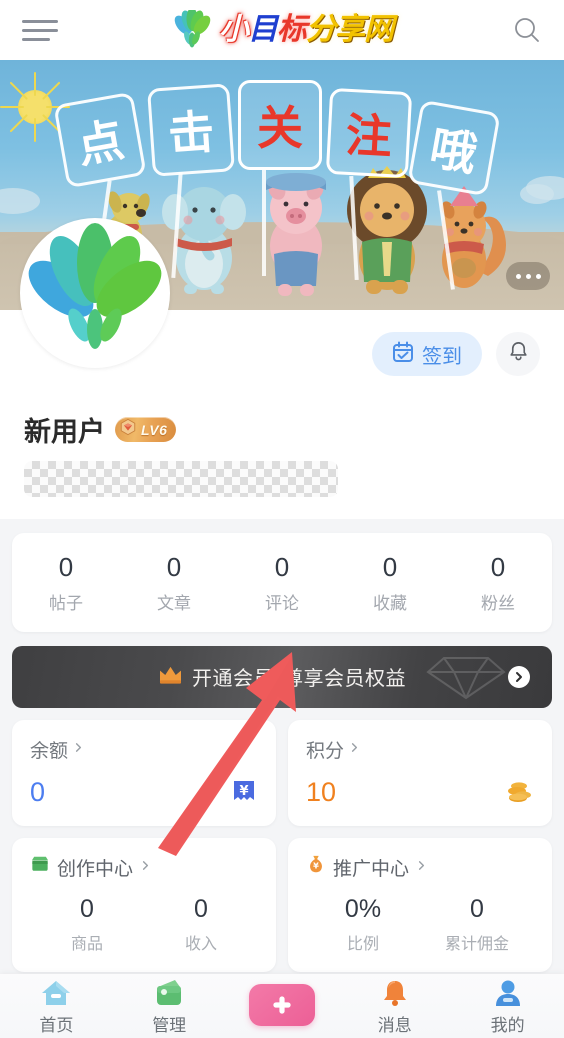 This screenshot has width=564, height=1038. I want to click on tab-manage: 管理, so click(169, 1006).